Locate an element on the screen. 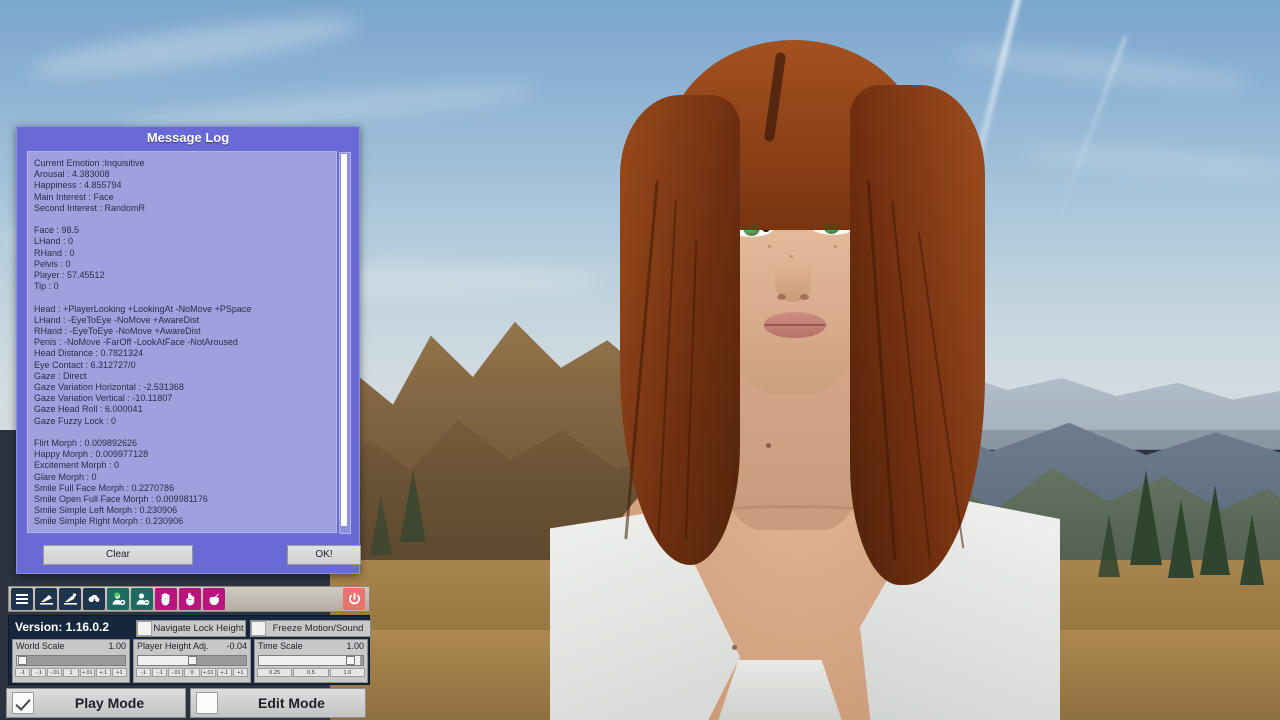 The width and height of the screenshot is (1280, 720). log-line: Smile Open Full Face Morph : 0.009981176 is located at coordinates (121, 499).